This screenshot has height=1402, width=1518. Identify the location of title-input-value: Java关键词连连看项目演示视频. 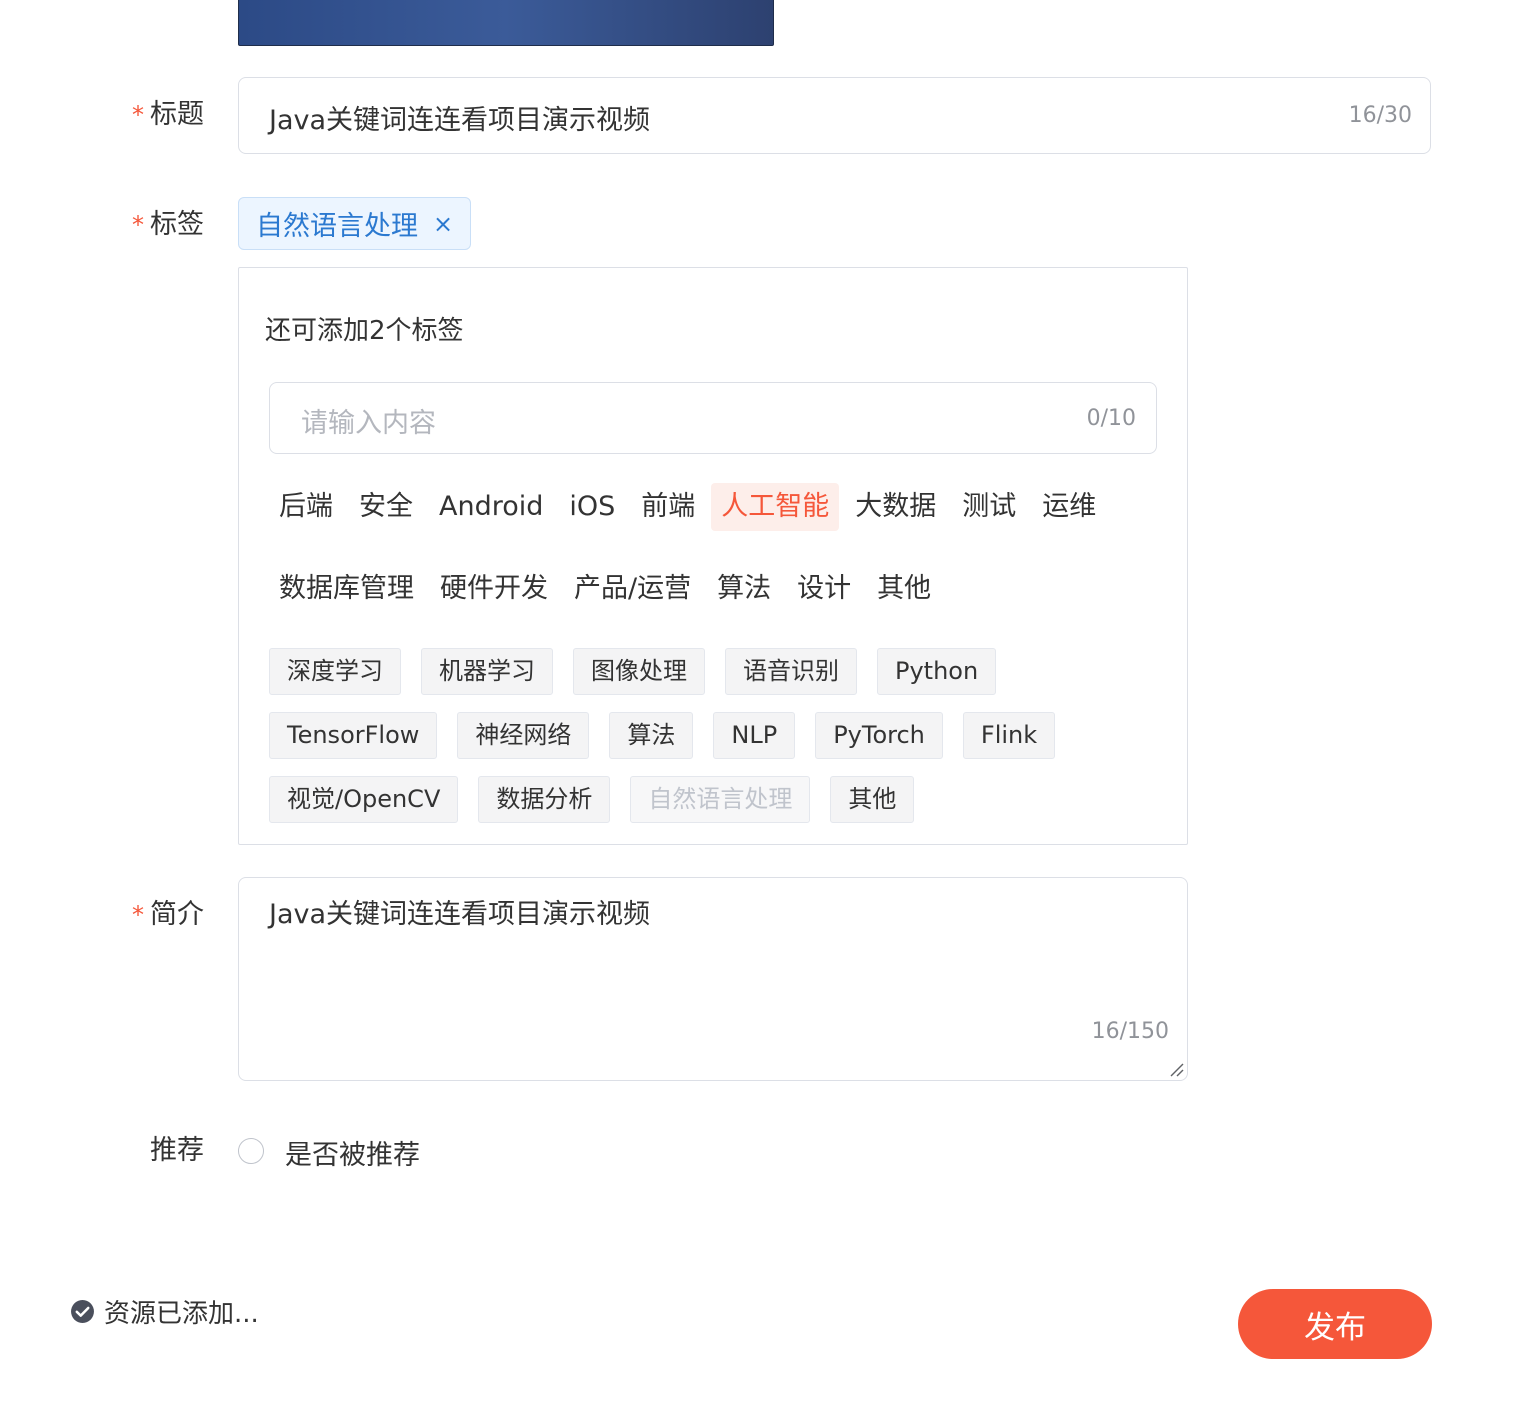
(460, 120).